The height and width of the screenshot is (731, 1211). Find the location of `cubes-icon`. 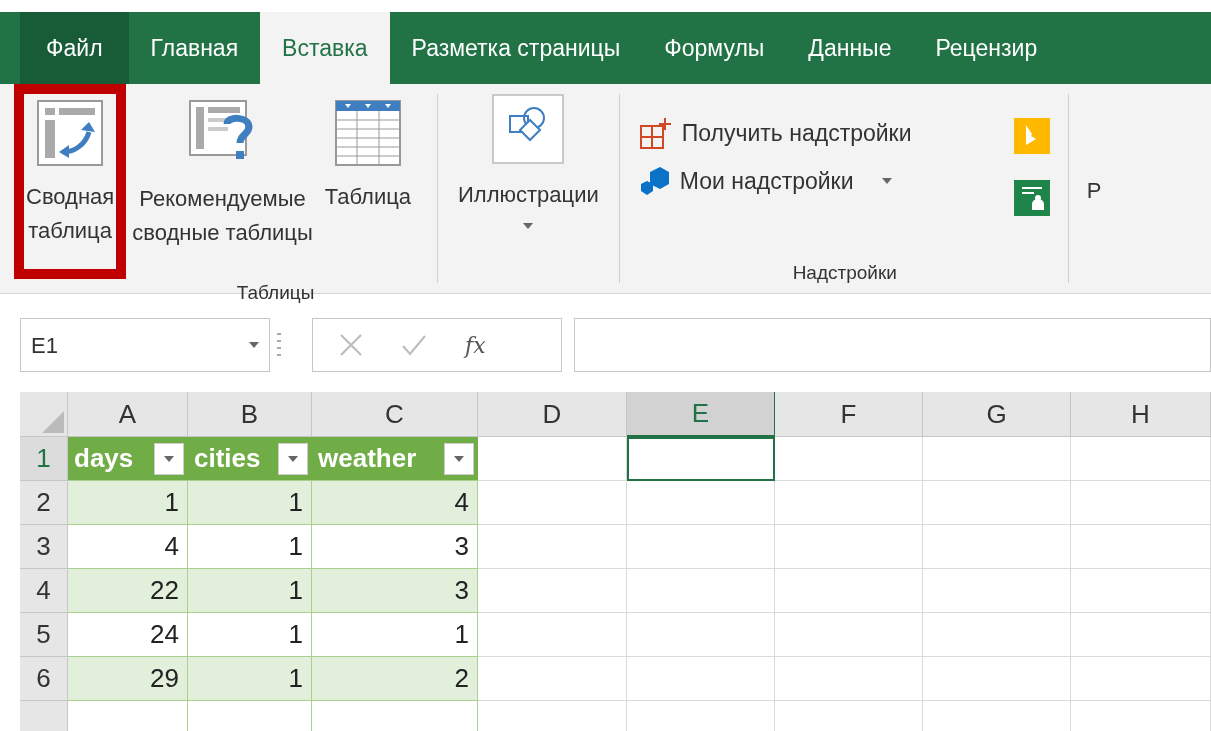

cubes-icon is located at coordinates (654, 181).